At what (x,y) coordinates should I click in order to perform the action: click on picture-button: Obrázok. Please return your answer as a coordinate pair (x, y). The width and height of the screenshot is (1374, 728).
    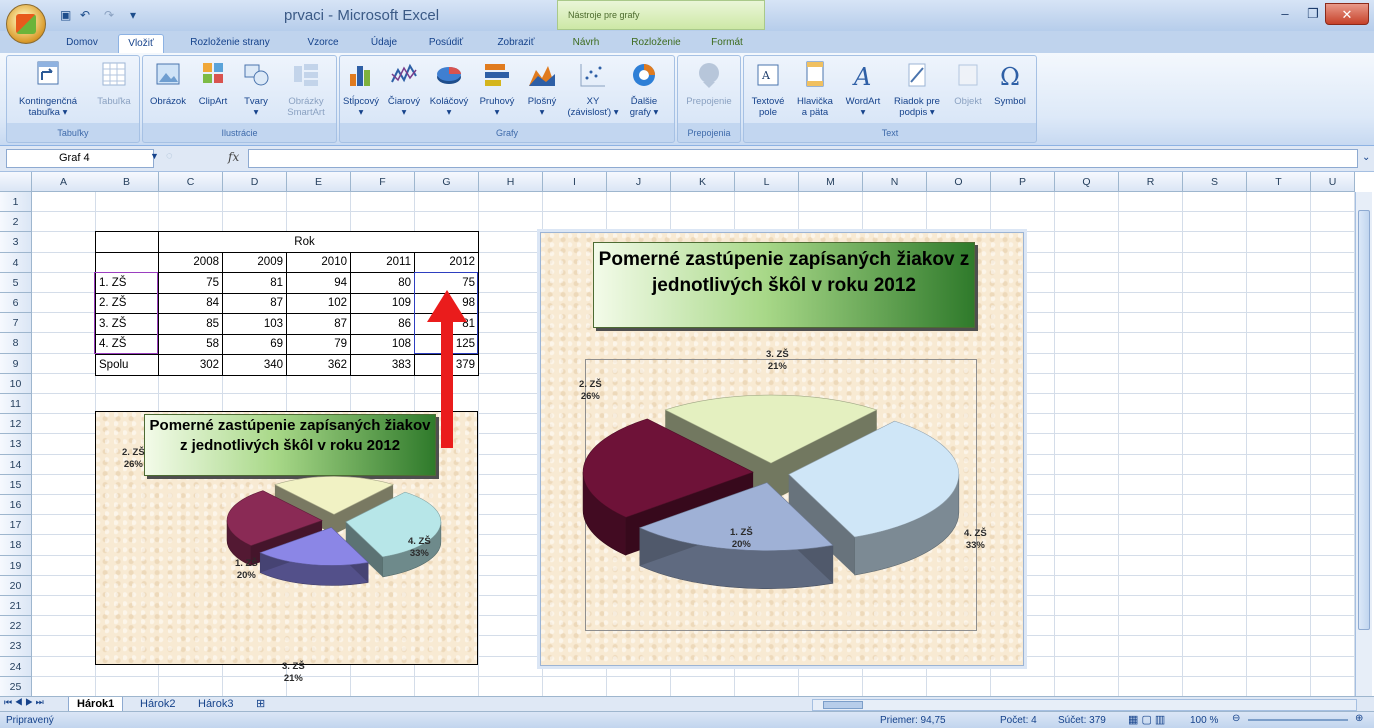
    Looking at the image, I should click on (168, 83).